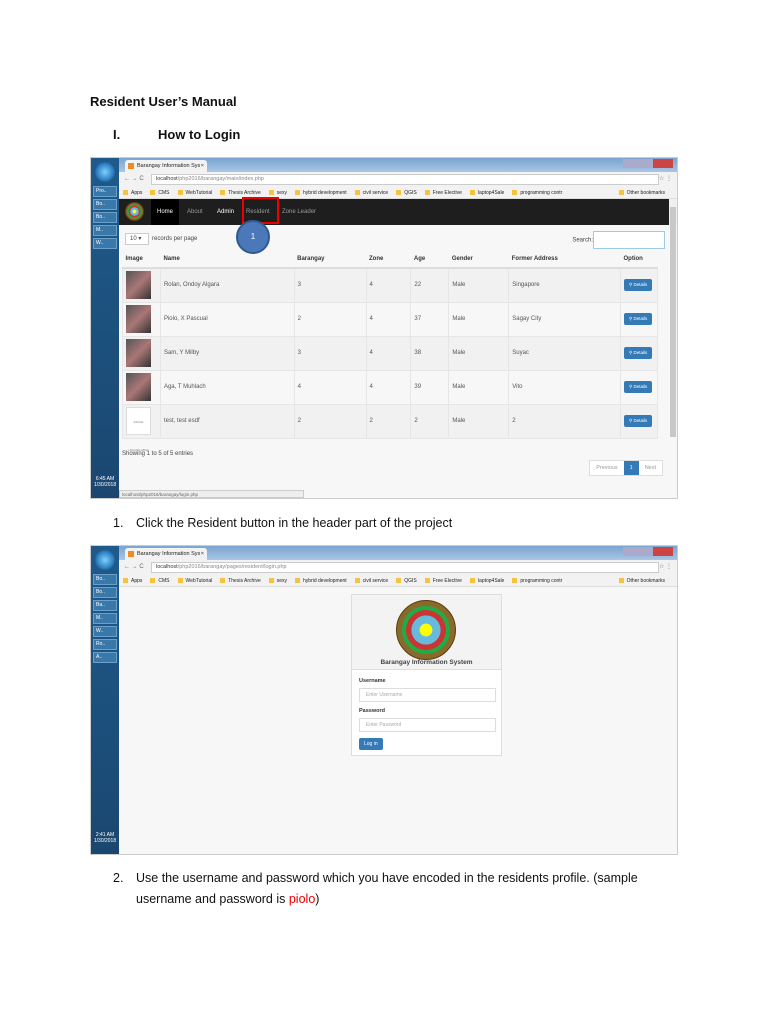 Image resolution: width=768 pixels, height=1024 pixels. What do you see at coordinates (371, 744) in the screenshot?
I see `login-button: Log in` at bounding box center [371, 744].